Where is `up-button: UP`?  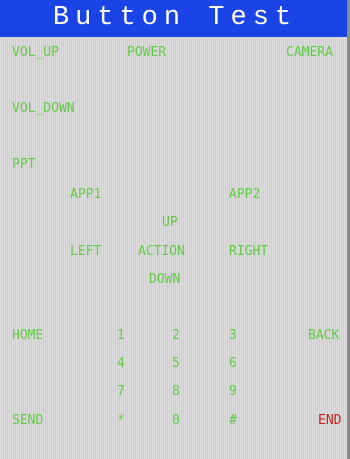
up-button: UP is located at coordinates (170, 223).